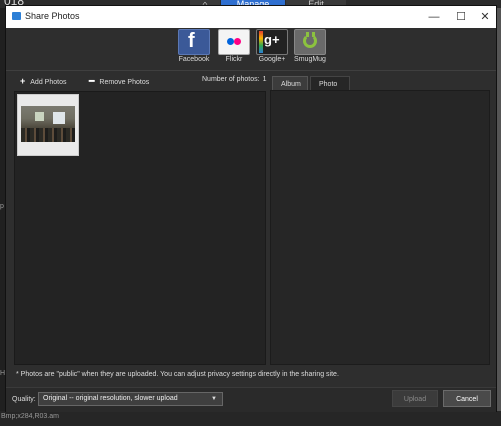 This screenshot has height=426, width=501. I want to click on google-plus-service-button: g+ Google+, so click(272, 46).